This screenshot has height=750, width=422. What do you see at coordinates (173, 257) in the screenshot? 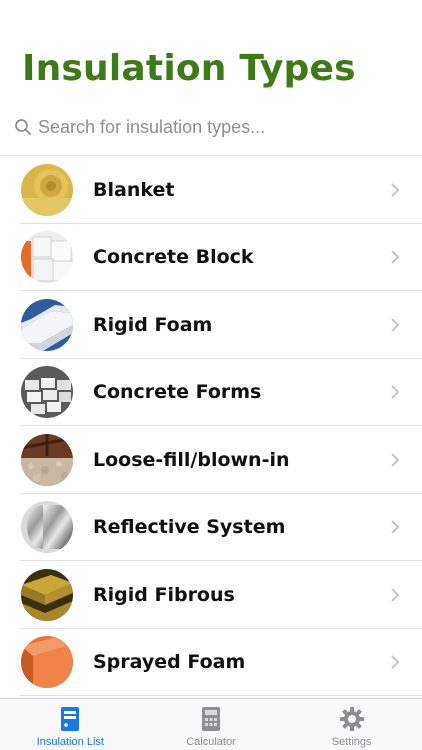
I see `item-label: Concrete Block` at bounding box center [173, 257].